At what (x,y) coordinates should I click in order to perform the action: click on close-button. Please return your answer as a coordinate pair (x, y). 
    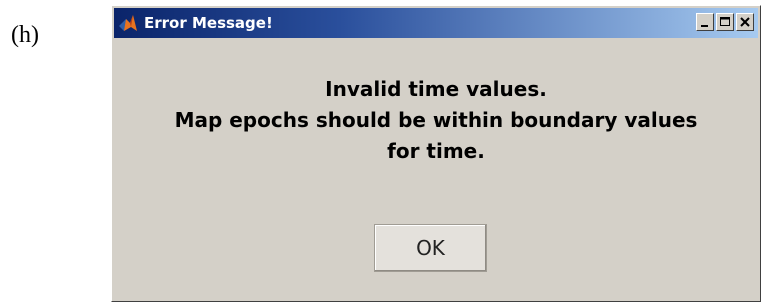
    Looking at the image, I should click on (745, 22).